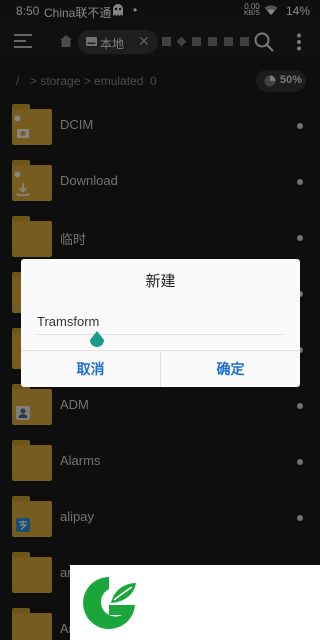 The image size is (320, 640). Describe the element at coordinates (109, 603) in the screenshot. I see `leaf-logo-icon` at that location.